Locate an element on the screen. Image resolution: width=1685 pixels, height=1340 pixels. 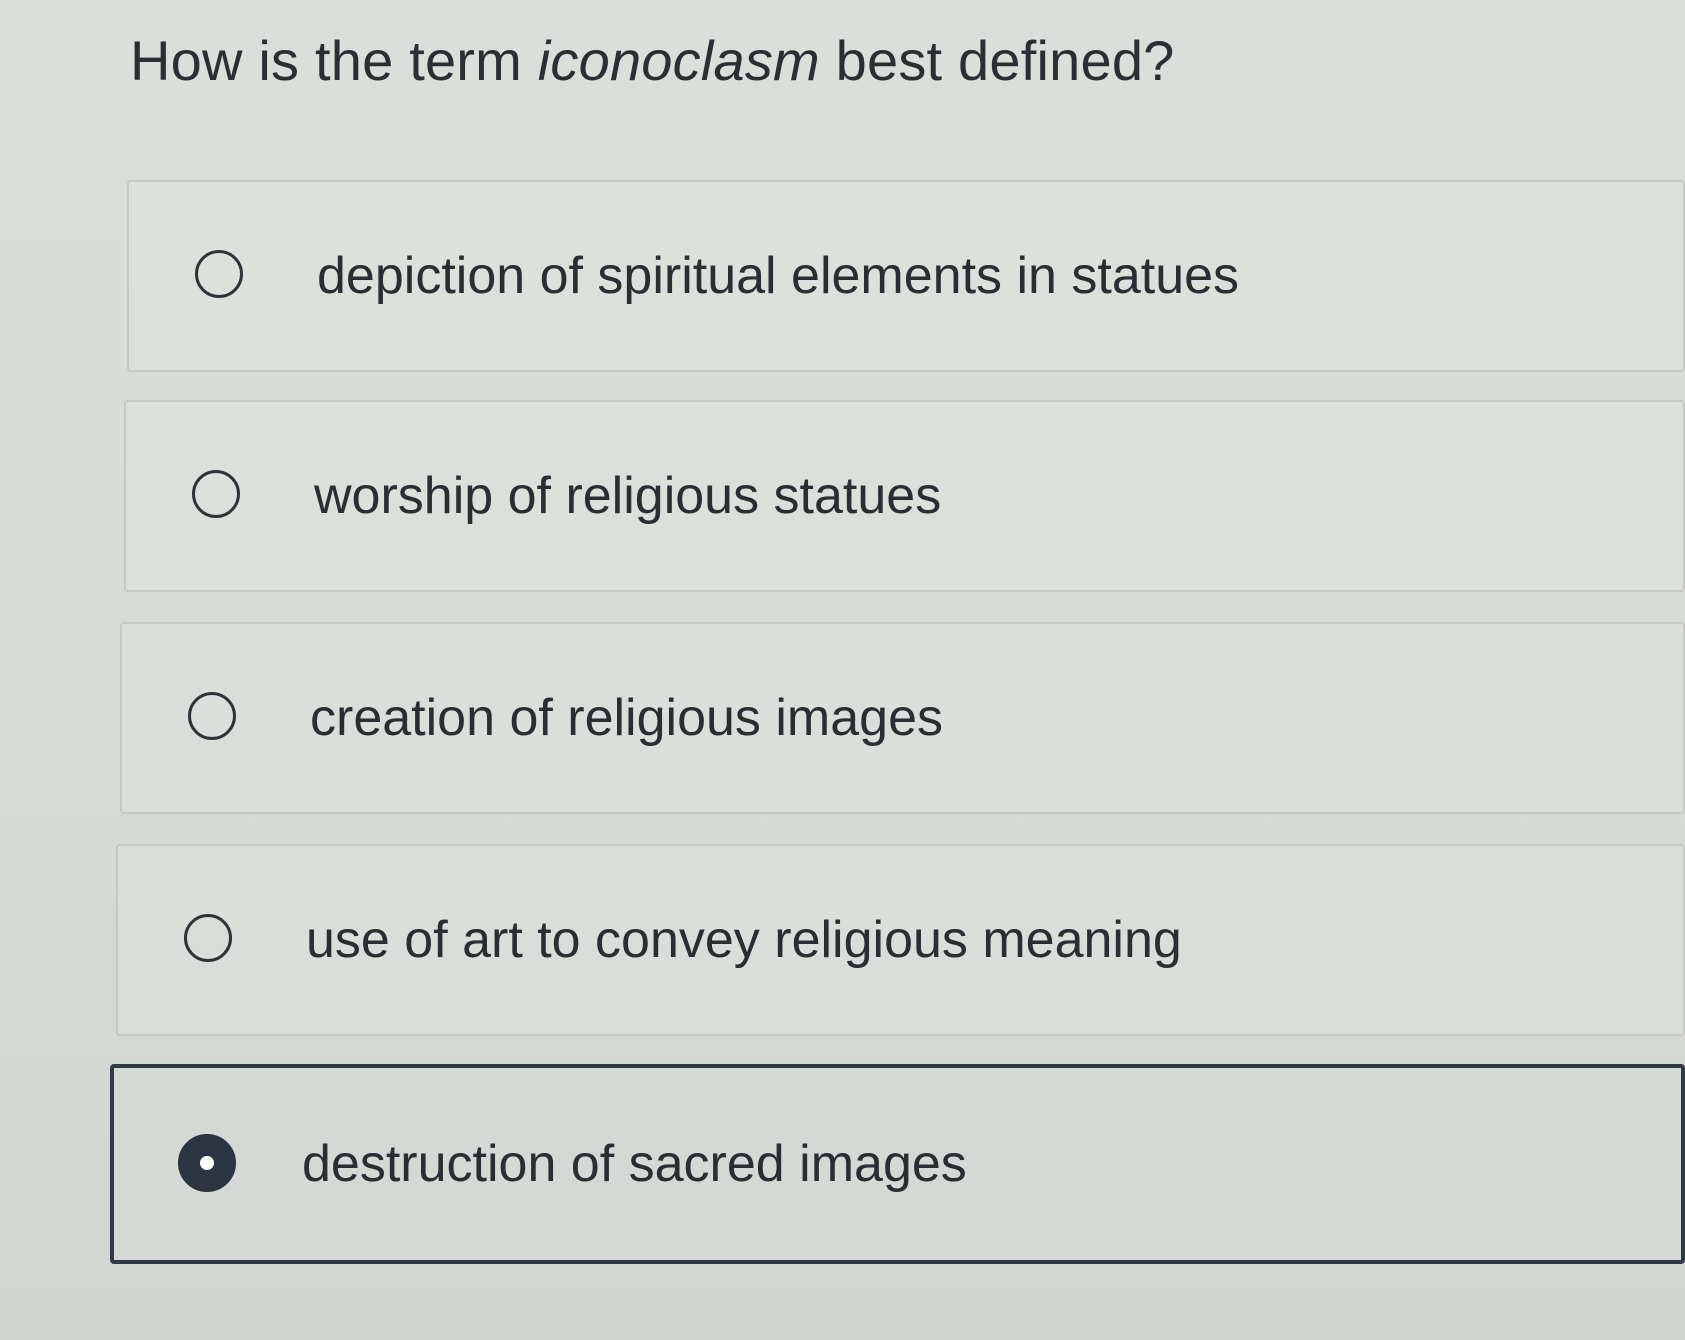
answer-option-label: destruction of sacred images is located at coordinates (634, 1164).